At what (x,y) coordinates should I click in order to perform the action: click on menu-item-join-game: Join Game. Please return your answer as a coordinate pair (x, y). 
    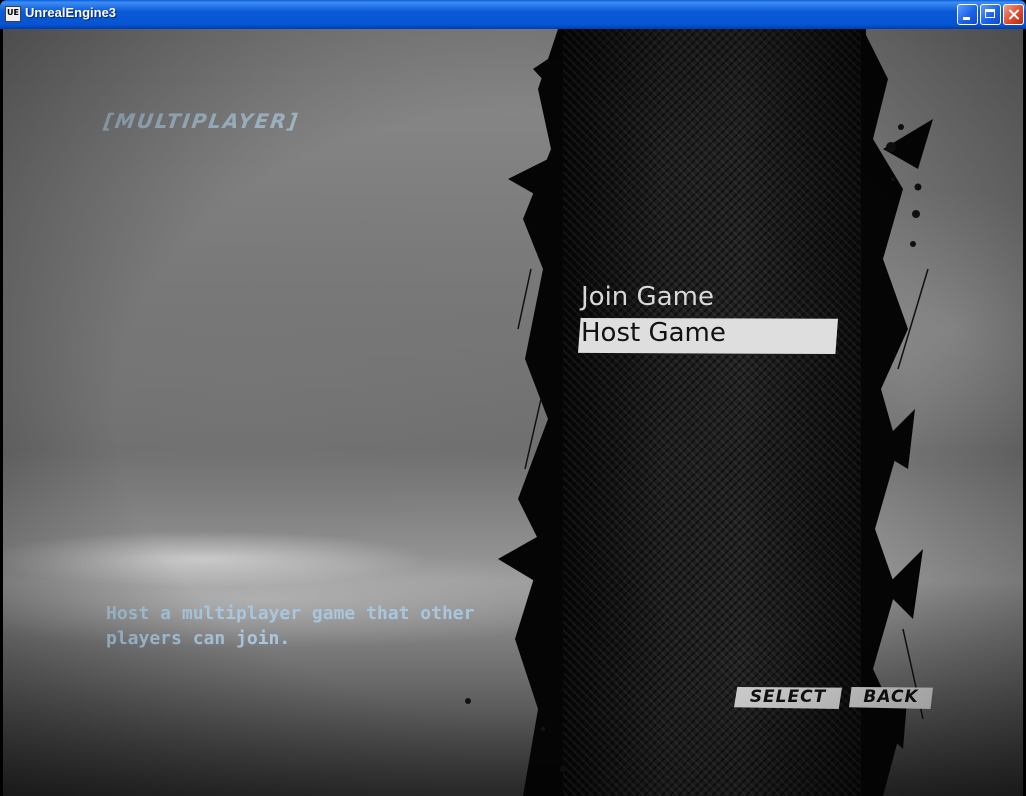
    Looking at the image, I should click on (708, 300).